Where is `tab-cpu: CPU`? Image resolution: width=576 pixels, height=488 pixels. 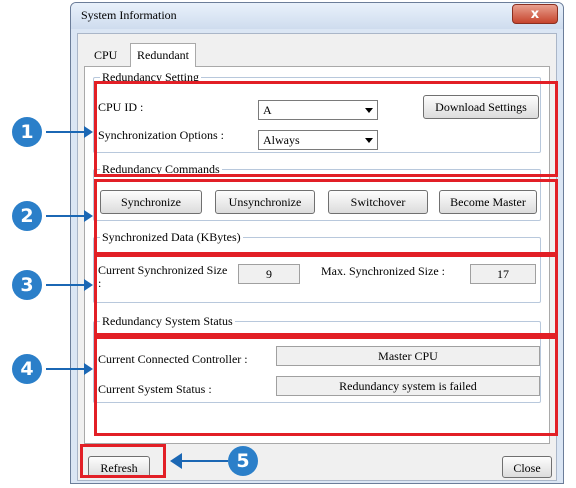
tab-cpu: CPU is located at coordinates (105, 55).